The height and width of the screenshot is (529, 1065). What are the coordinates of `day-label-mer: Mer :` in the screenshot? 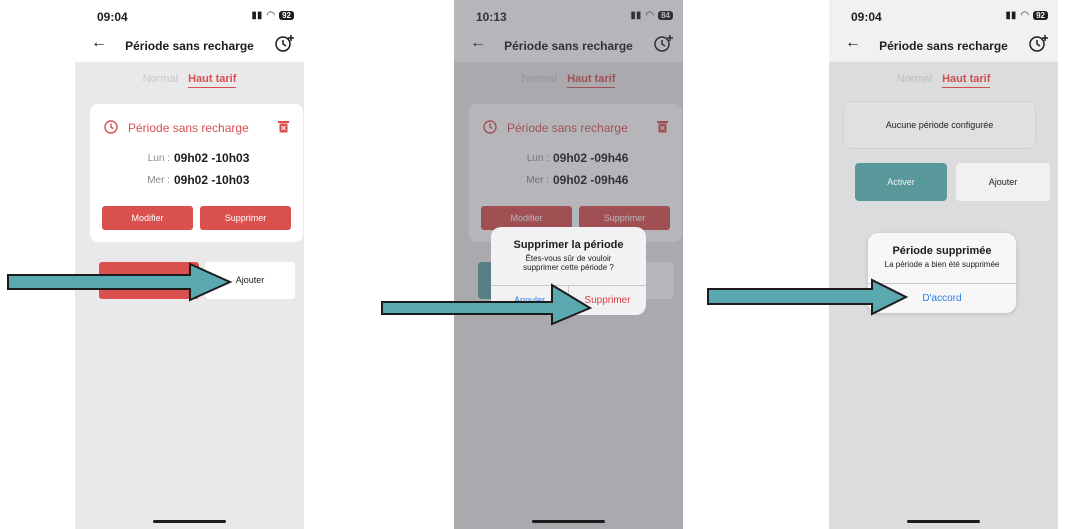 It's located at (158, 180).